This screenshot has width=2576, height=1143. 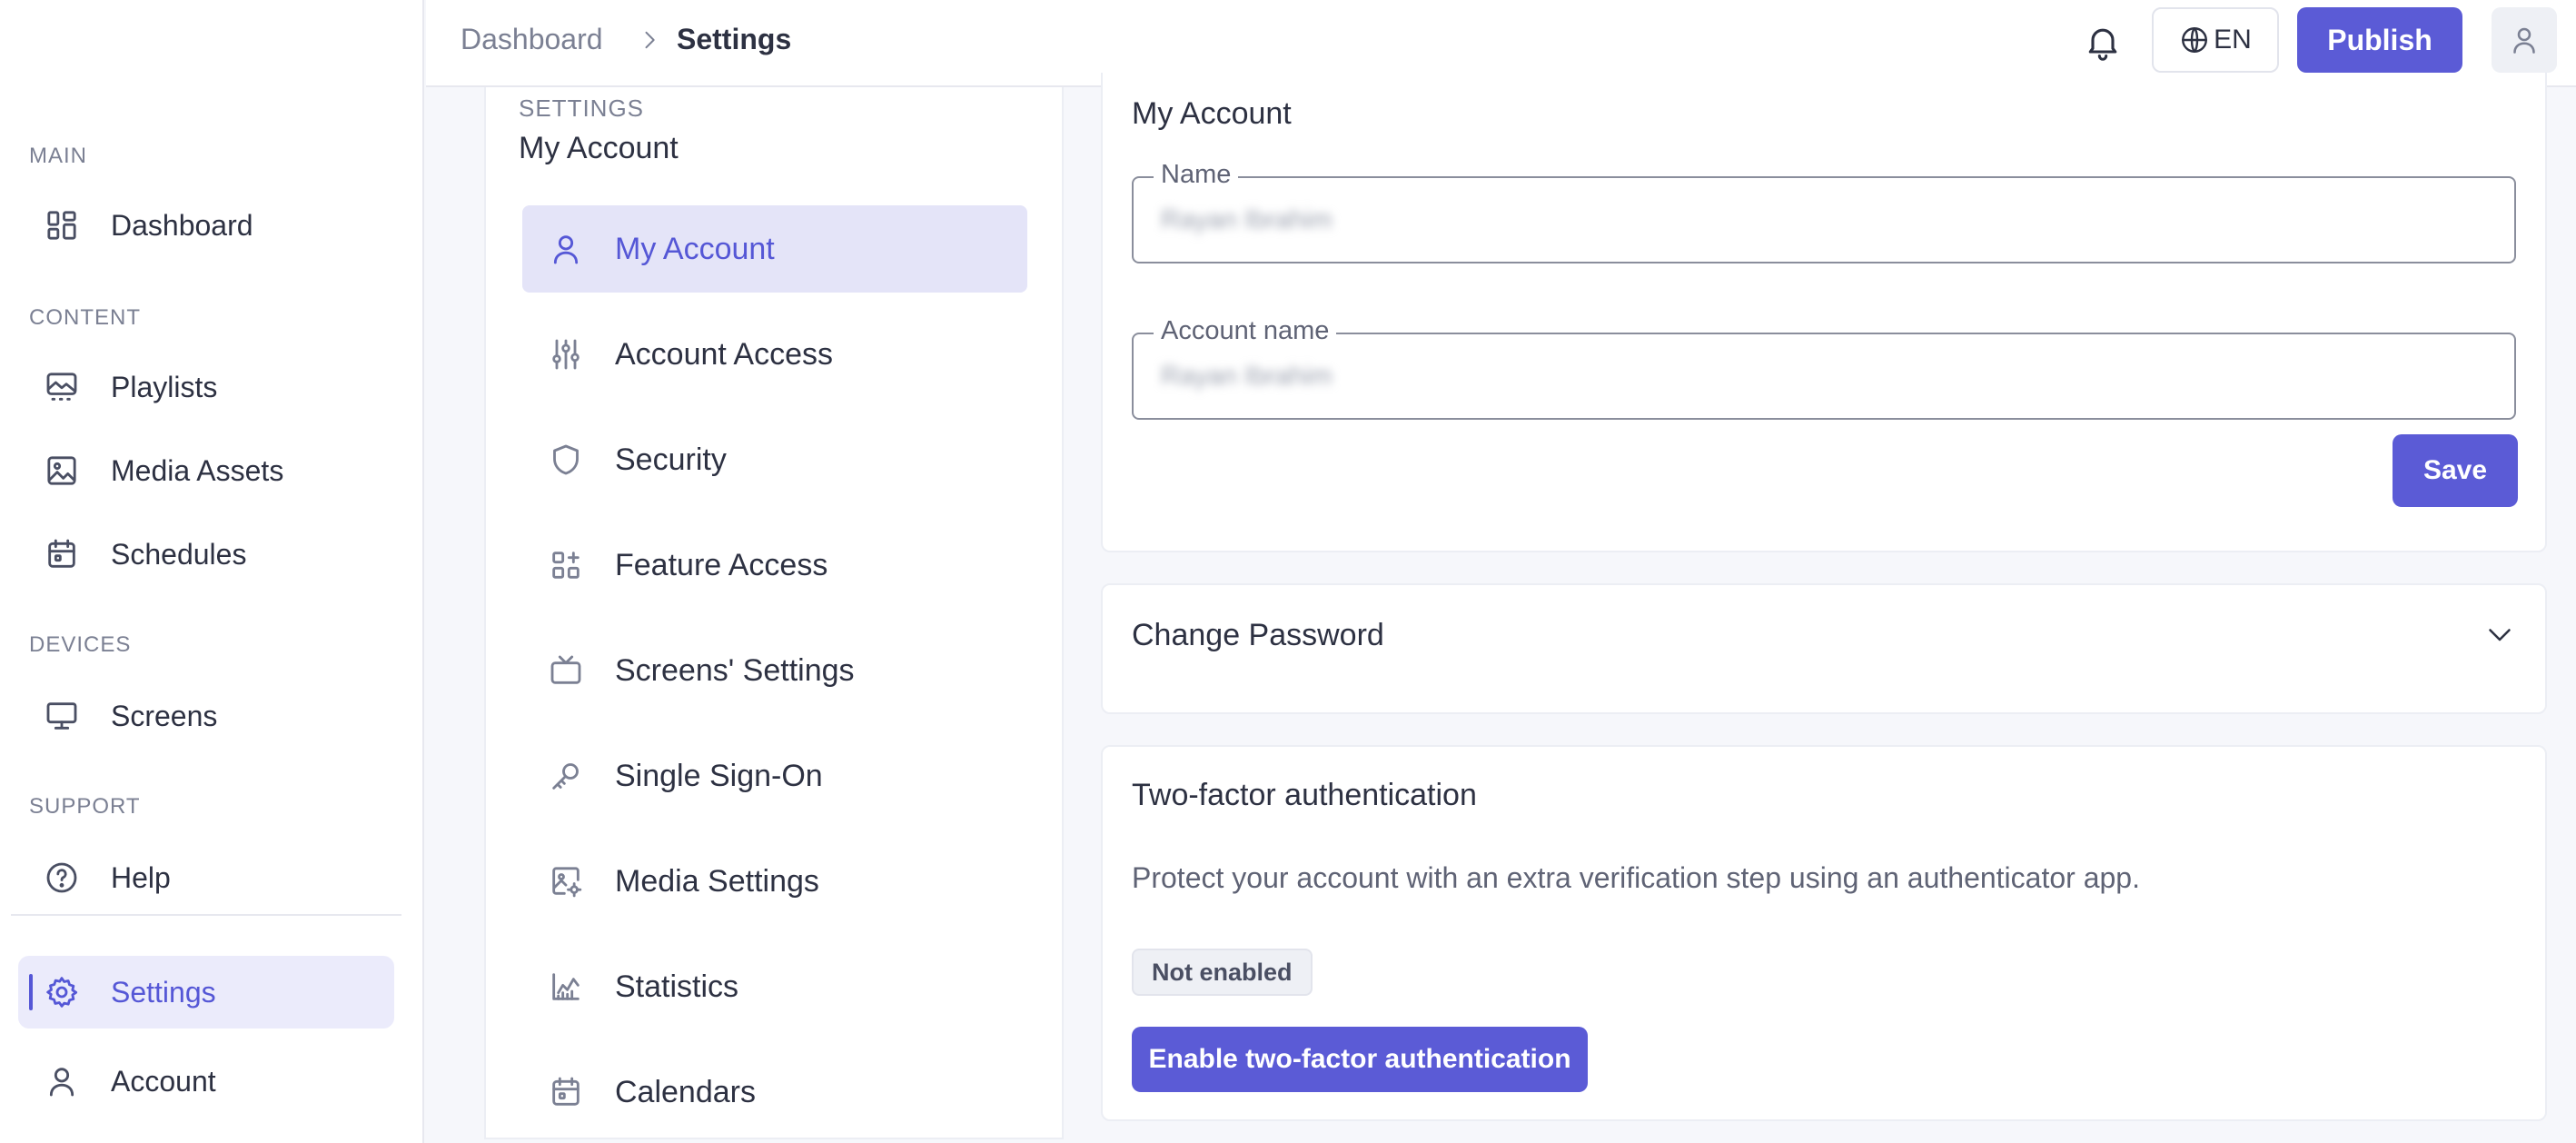 I want to click on playlist-icon, so click(x=62, y=387).